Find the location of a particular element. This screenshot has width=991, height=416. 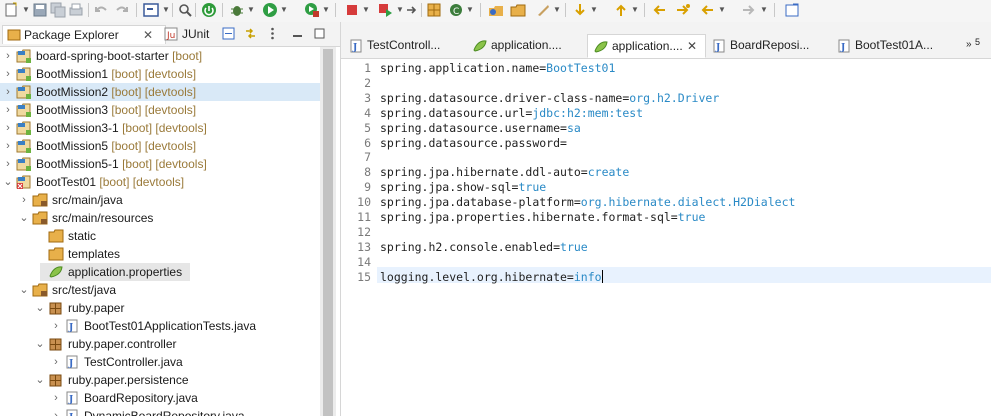

tree-item: › BootMission1 [boot] [devtools] is located at coordinates (160, 74).